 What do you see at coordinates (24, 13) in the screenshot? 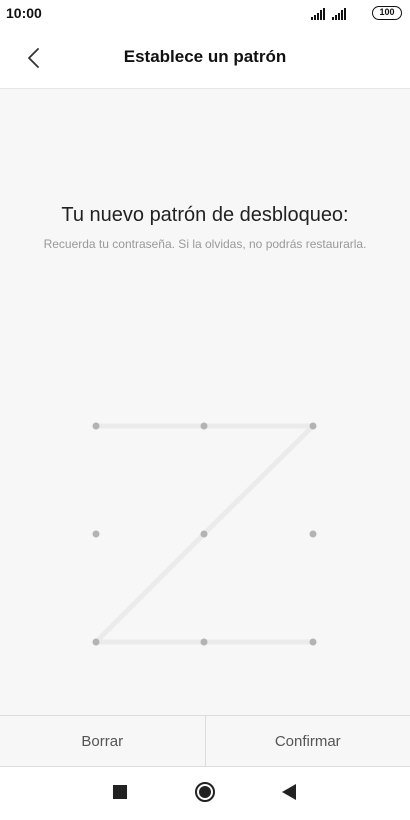
I see `status-time: 10:00` at bounding box center [24, 13].